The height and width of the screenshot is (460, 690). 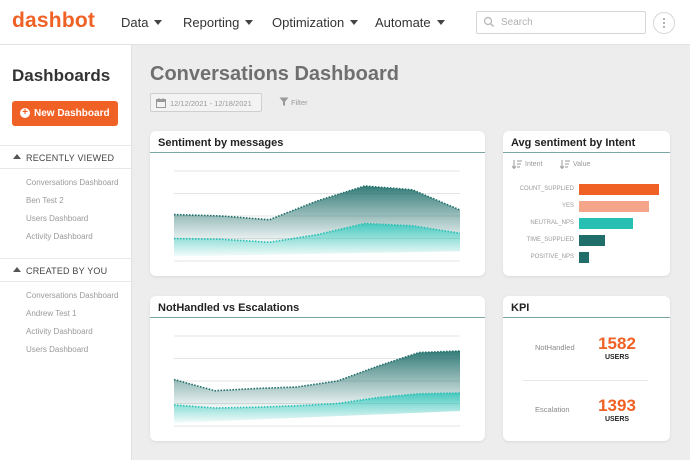 I want to click on card-title: Sentiment by messages, so click(x=221, y=143).